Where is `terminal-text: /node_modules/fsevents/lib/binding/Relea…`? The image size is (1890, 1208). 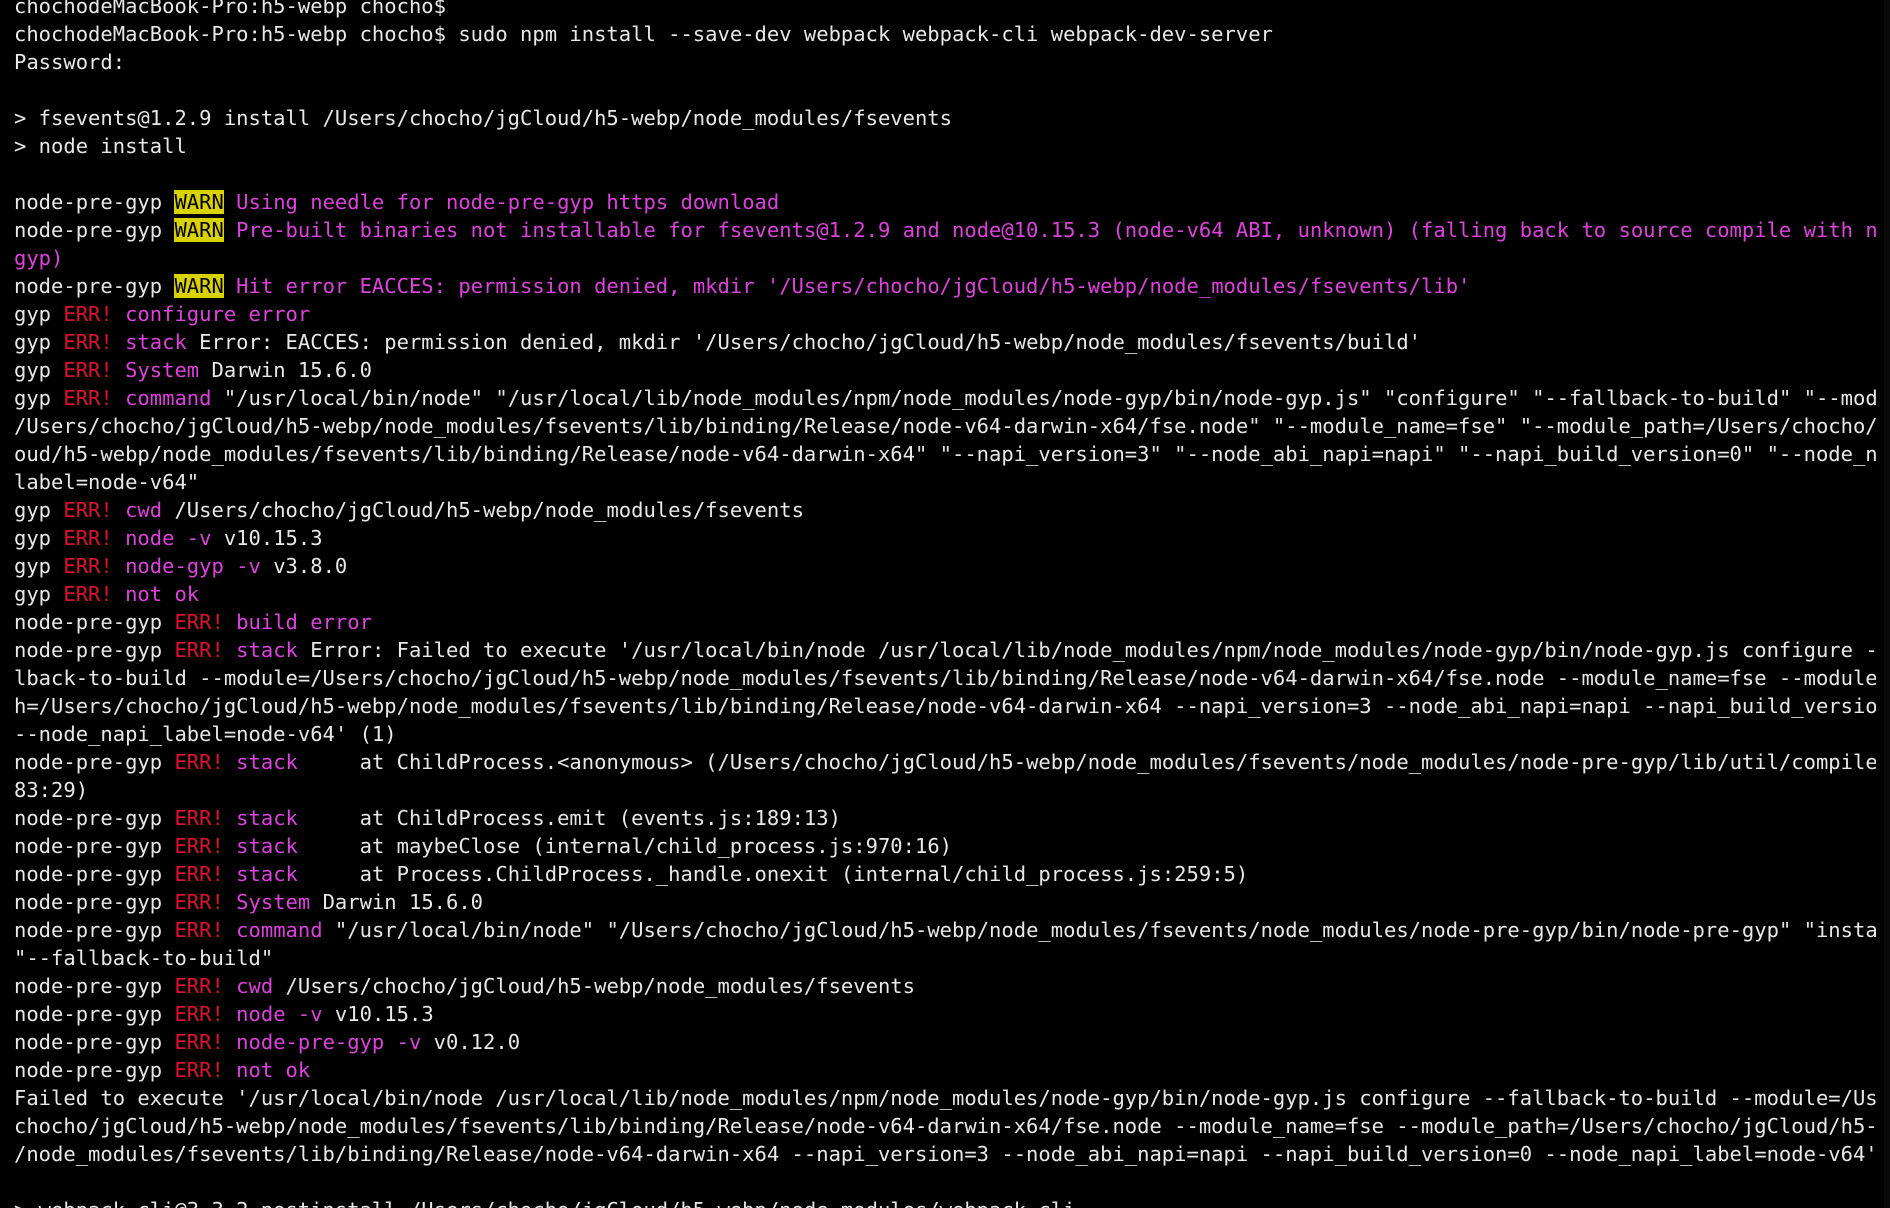
terminal-text: /node_modules/fsevents/lib/binding/Relea… is located at coordinates (945, 1154).